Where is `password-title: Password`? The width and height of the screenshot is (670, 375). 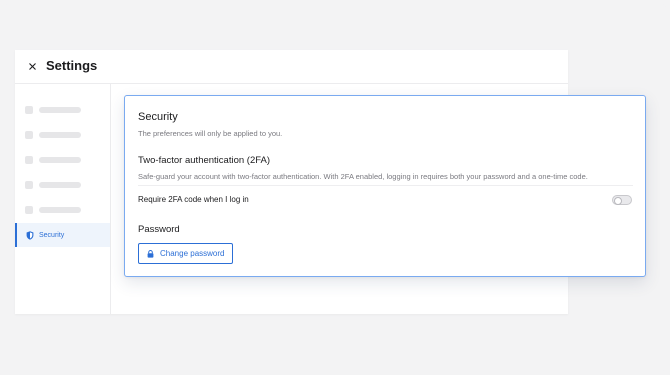 password-title: Password is located at coordinates (159, 229).